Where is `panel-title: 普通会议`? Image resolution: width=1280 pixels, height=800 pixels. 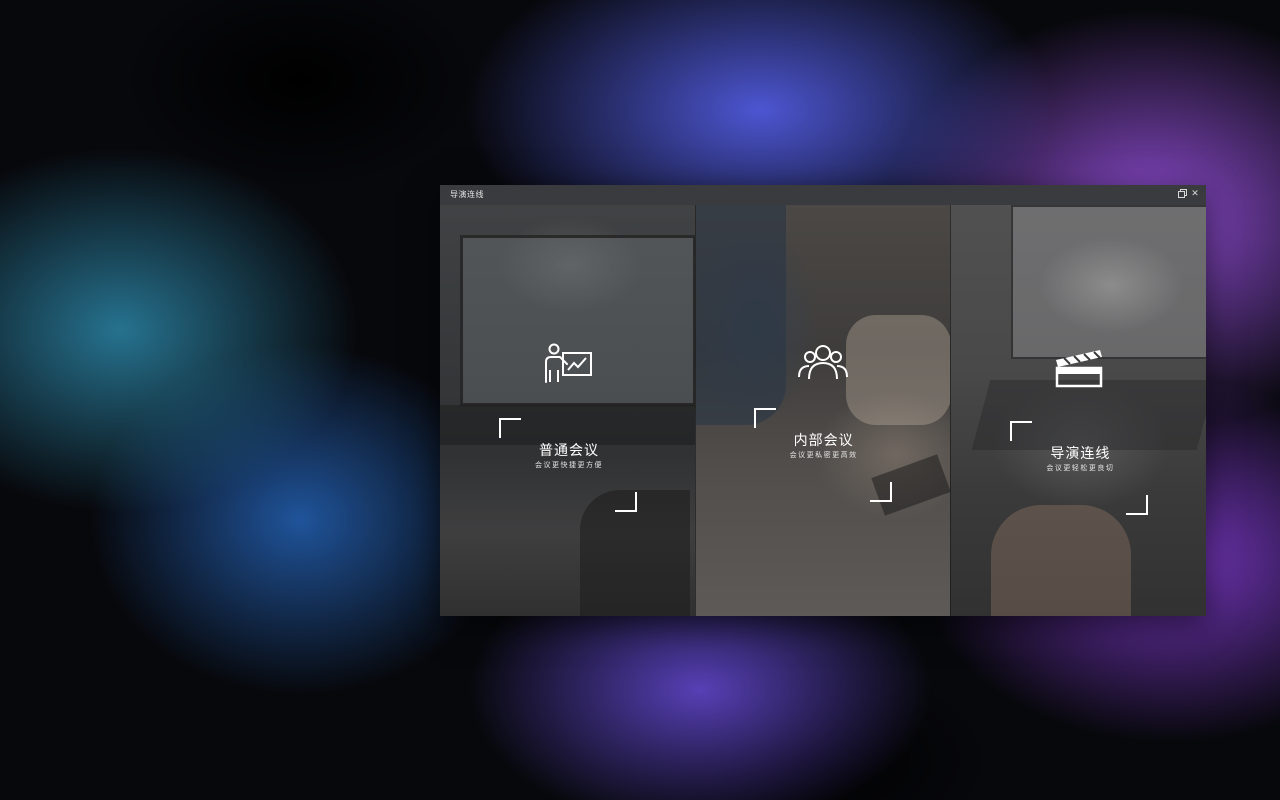
panel-title: 普通会议 is located at coordinates (569, 451).